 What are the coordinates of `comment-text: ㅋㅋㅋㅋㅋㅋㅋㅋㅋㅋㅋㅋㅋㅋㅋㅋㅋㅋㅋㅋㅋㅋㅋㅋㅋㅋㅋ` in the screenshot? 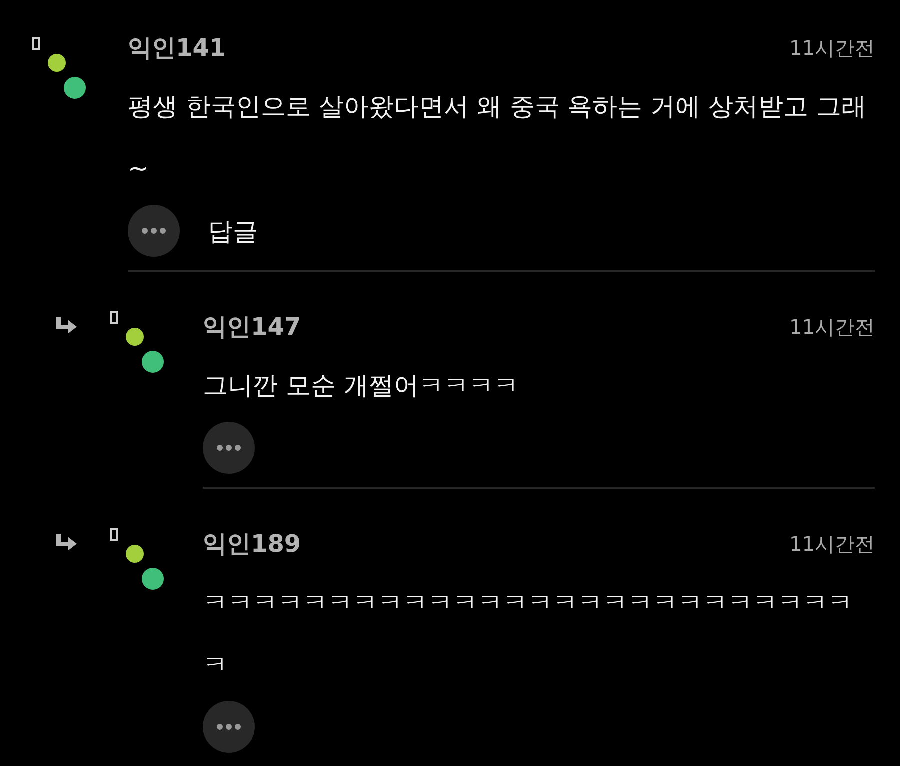 It's located at (528, 634).